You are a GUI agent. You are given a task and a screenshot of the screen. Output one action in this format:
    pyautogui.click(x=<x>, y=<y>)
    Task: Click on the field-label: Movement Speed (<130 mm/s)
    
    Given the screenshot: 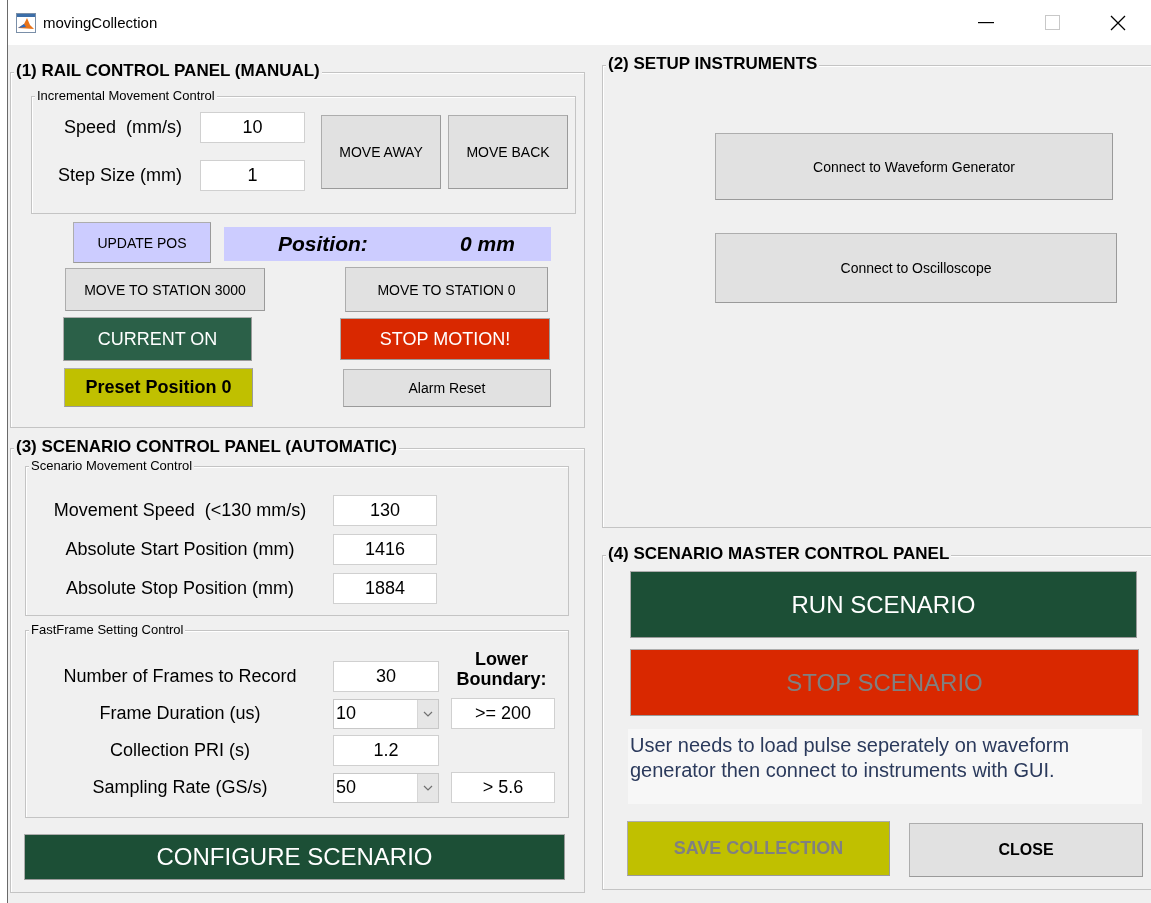 What is the action you would take?
    pyautogui.click(x=180, y=510)
    